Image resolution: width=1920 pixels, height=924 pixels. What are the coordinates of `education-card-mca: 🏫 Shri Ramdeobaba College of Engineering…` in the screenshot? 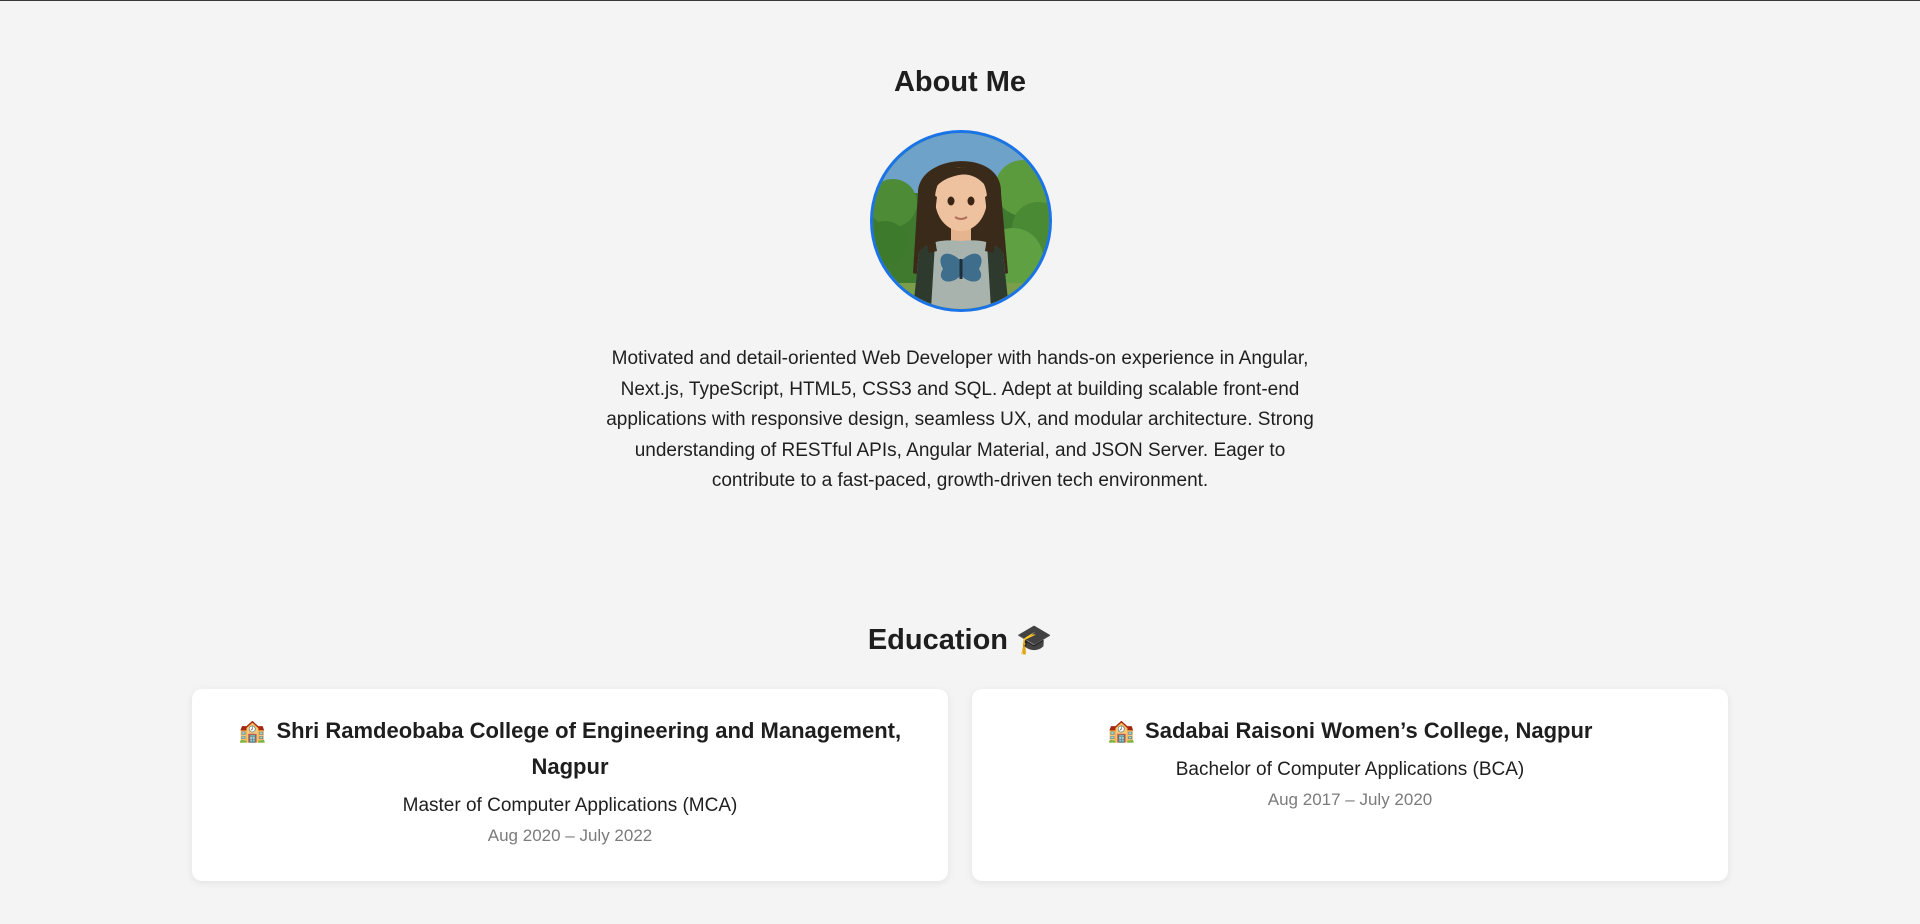 It's located at (570, 785).